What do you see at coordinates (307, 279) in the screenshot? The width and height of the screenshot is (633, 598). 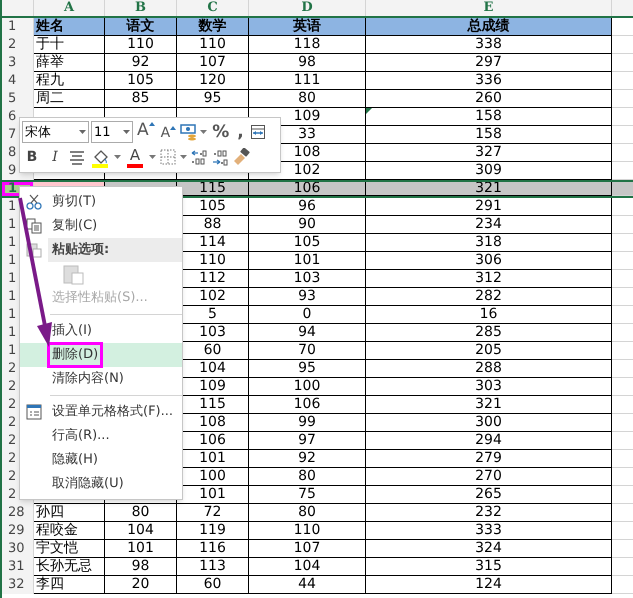 I see `table-cell: 103` at bounding box center [307, 279].